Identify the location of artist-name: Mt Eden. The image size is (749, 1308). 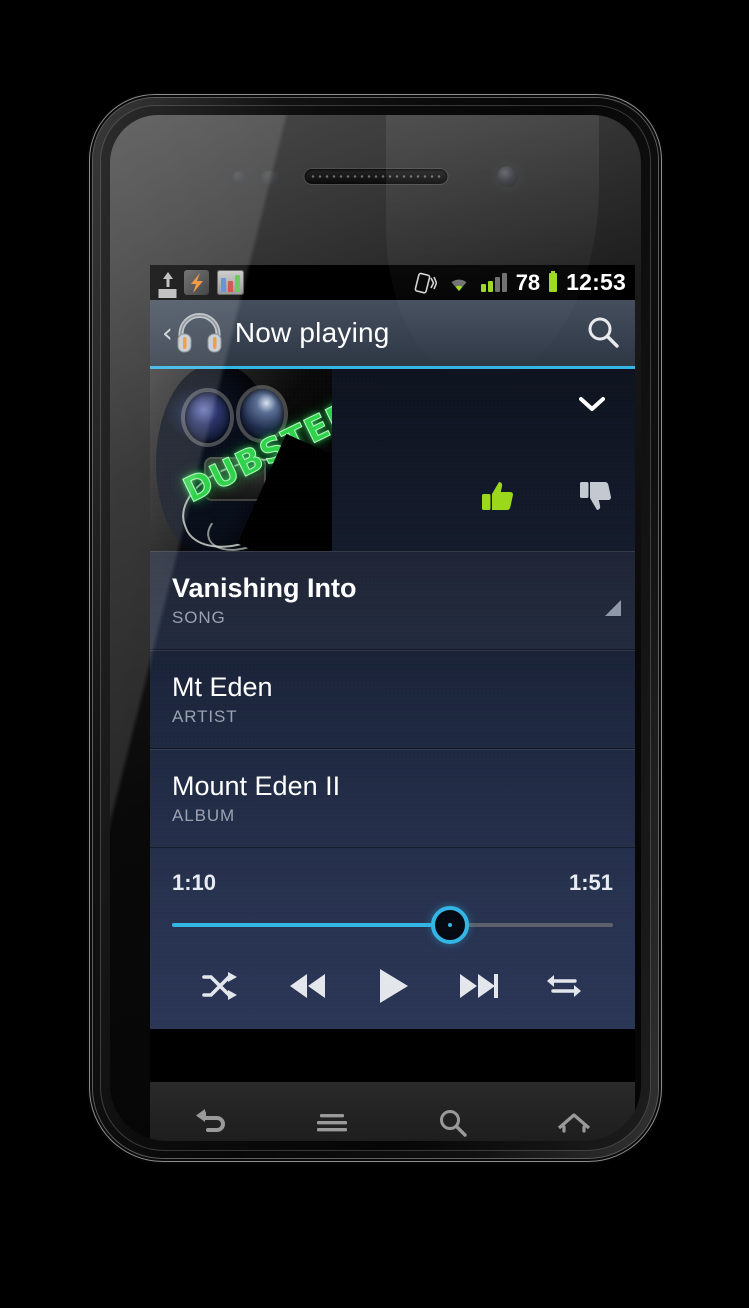
(222, 686).